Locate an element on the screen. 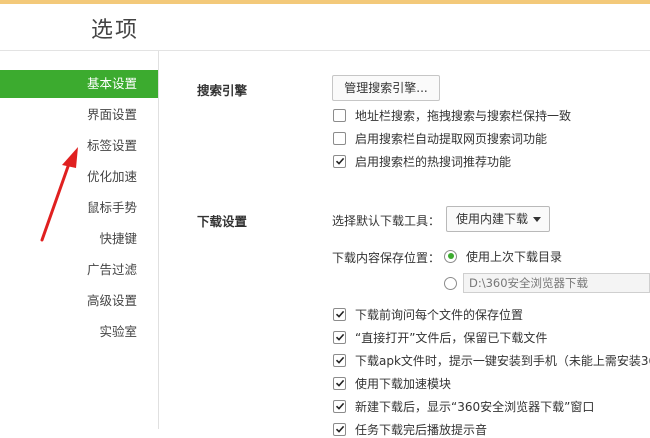 Image resolution: width=650 pixels, height=438 pixels. radio-selected is located at coordinates (450, 256).